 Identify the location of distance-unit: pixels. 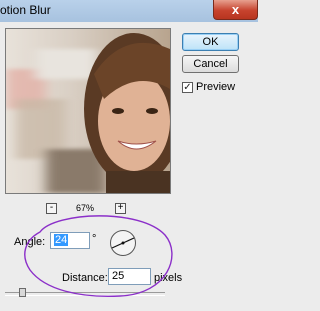
(168, 278).